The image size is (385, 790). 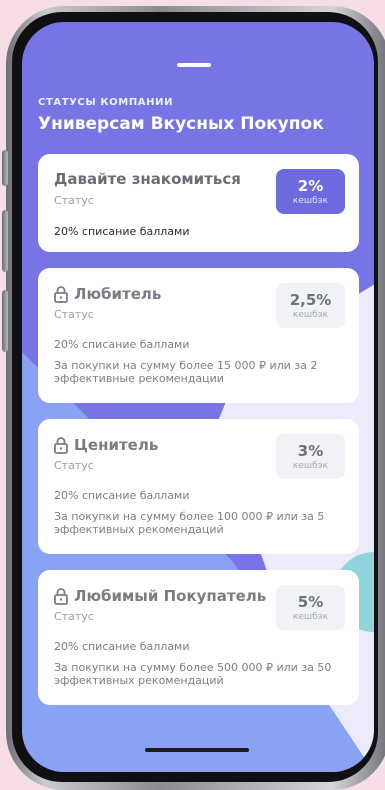 What do you see at coordinates (5, 321) in the screenshot?
I see `phone-volume-down-button` at bounding box center [5, 321].